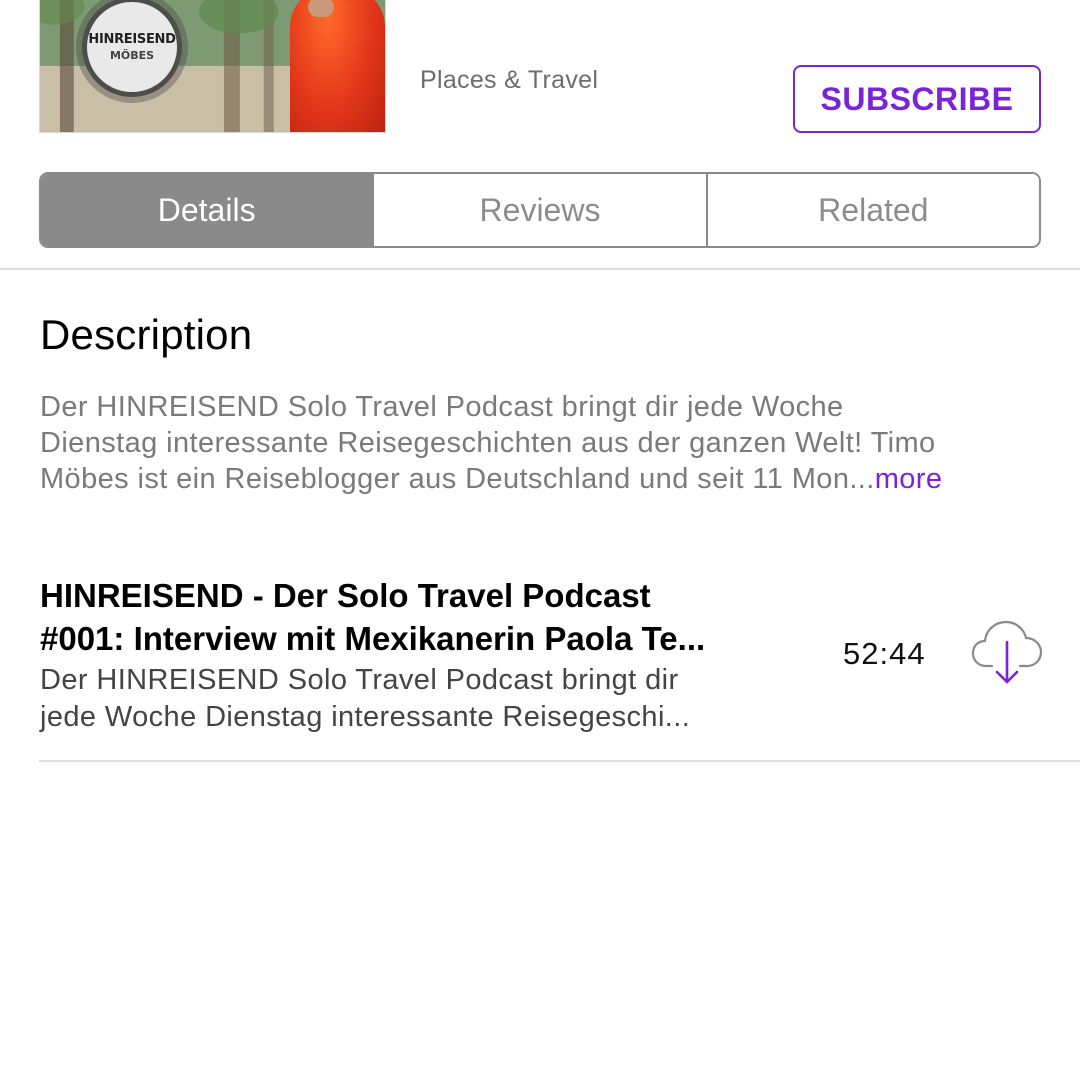  I want to click on episode-duration: 52:44, so click(884, 653).